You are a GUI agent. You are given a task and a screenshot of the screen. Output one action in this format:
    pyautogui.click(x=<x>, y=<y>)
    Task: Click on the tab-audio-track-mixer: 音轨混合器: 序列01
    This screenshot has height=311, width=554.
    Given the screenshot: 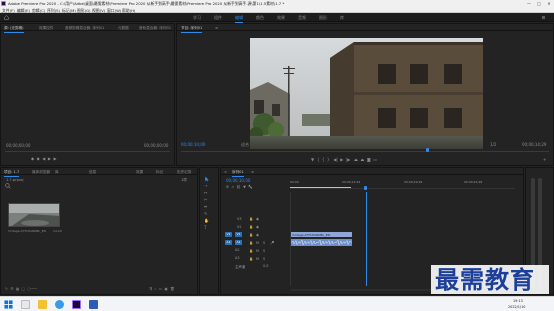 What is the action you would take?
    pyautogui.click(x=155, y=28)
    